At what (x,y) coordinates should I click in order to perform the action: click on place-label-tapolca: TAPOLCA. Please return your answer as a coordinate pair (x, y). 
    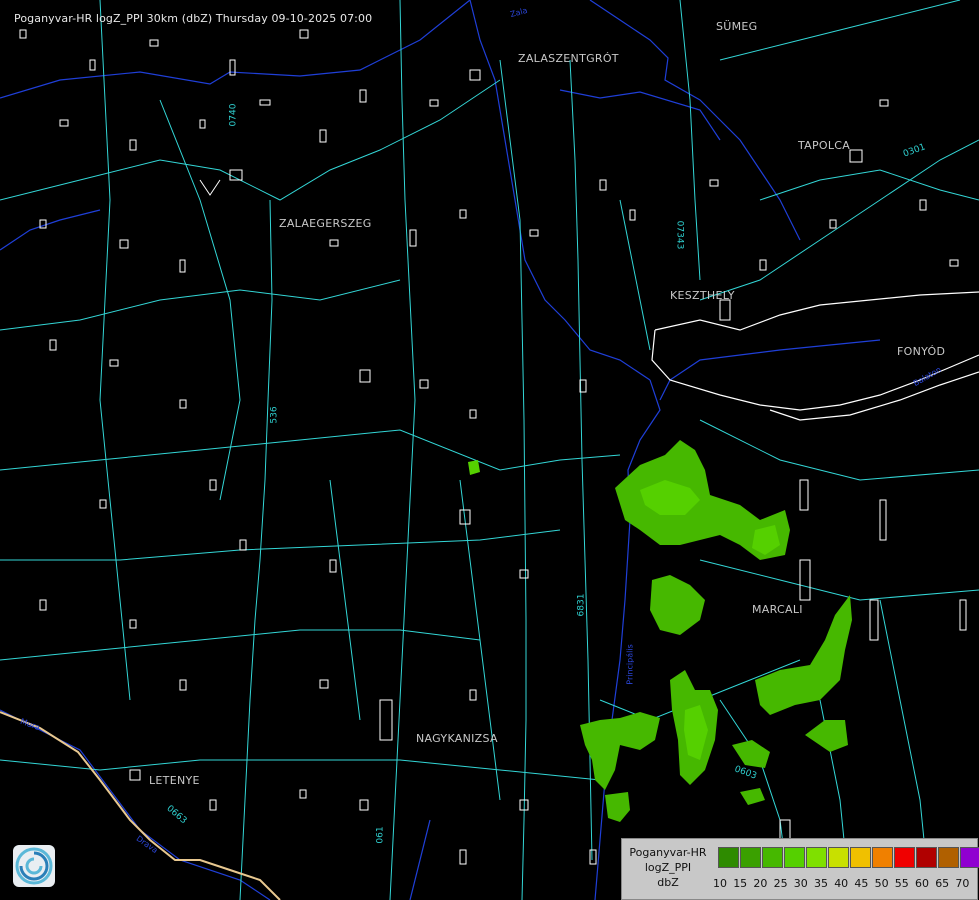
    Looking at the image, I should click on (824, 145).